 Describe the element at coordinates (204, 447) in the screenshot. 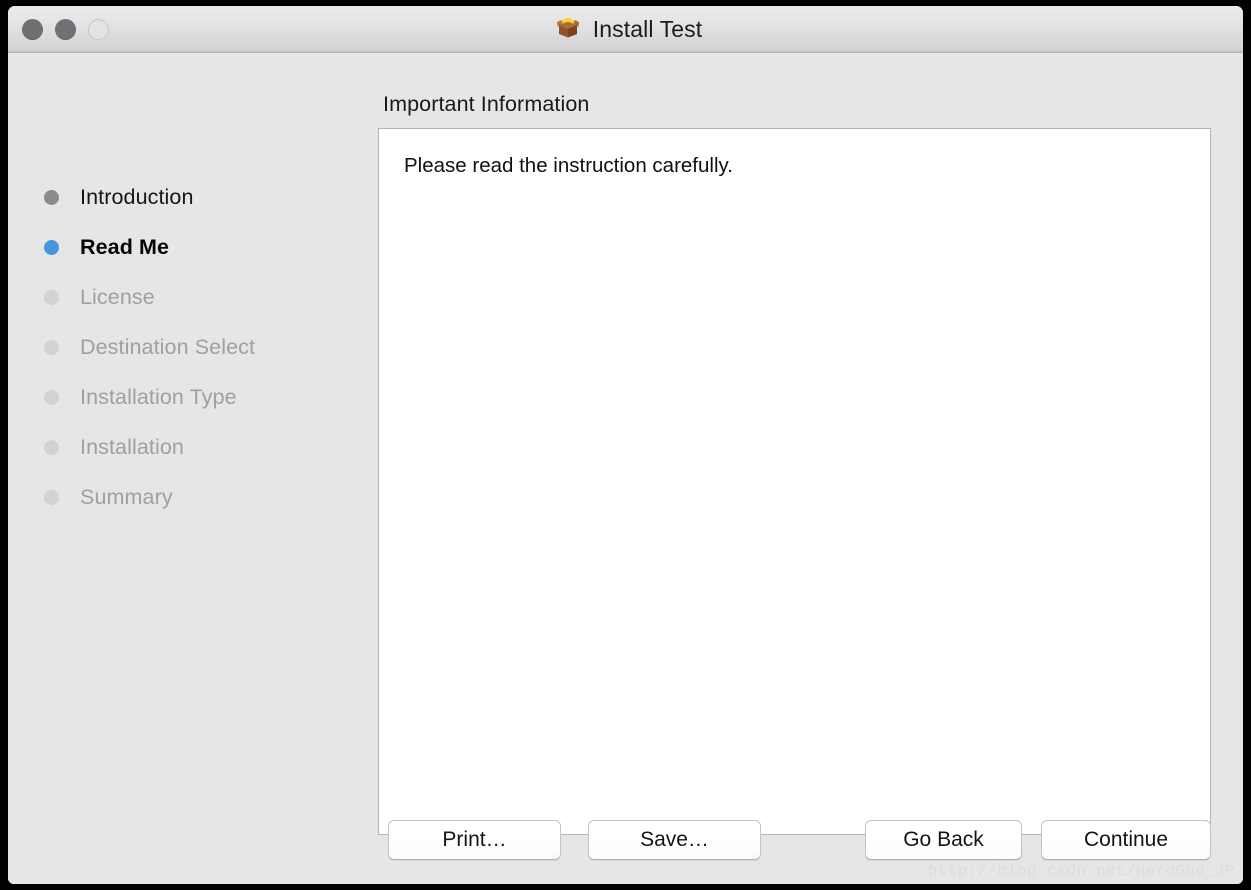

I see `sidebar-item-installation: Installation` at that location.